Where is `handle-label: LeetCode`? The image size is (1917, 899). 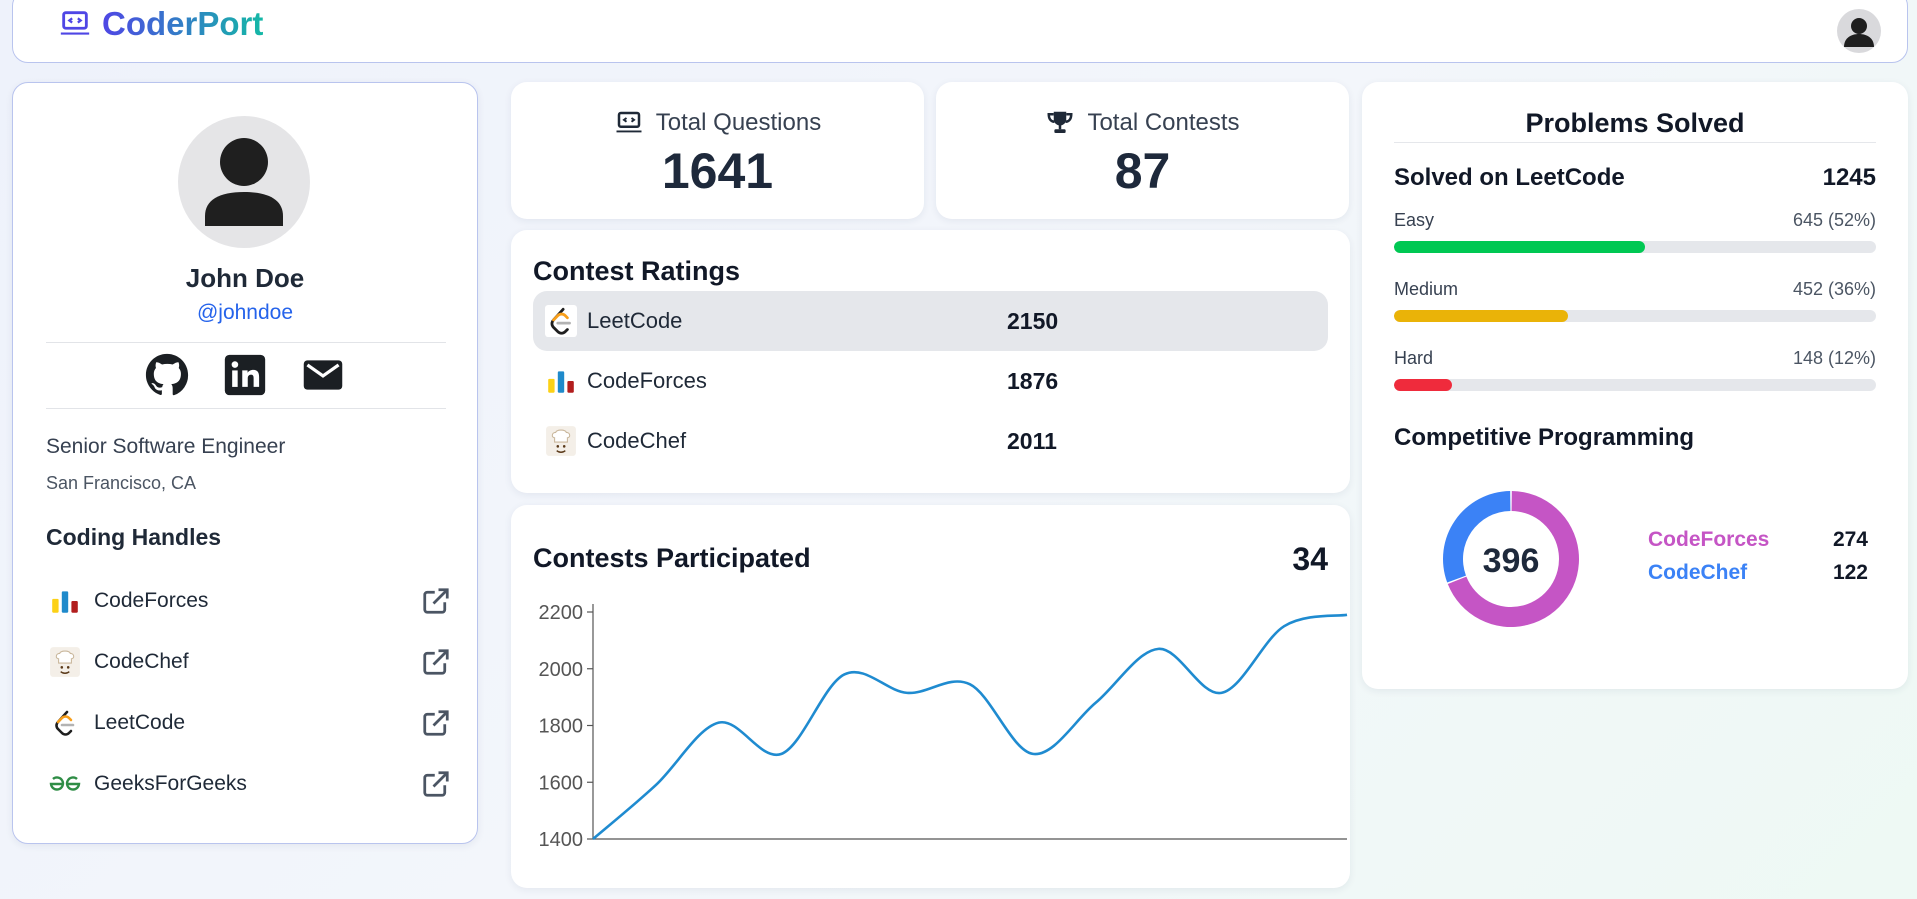
handle-label: LeetCode is located at coordinates (140, 722).